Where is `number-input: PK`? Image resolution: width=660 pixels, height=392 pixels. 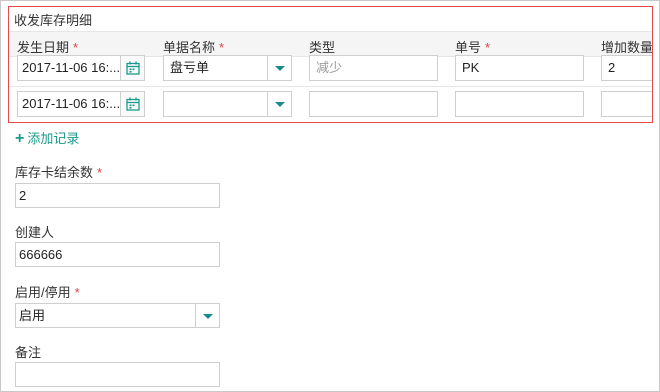
number-input: PK is located at coordinates (519, 68).